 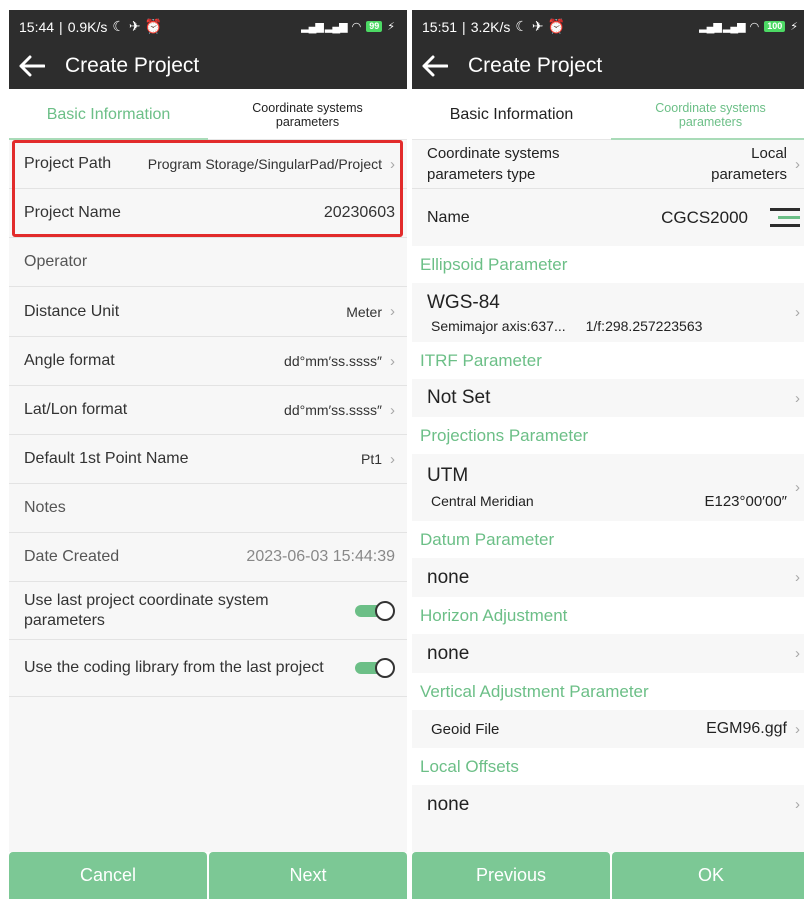 I want to click on geoid-row: Geoid File EGM96.ggf ›, so click(x=608, y=729).